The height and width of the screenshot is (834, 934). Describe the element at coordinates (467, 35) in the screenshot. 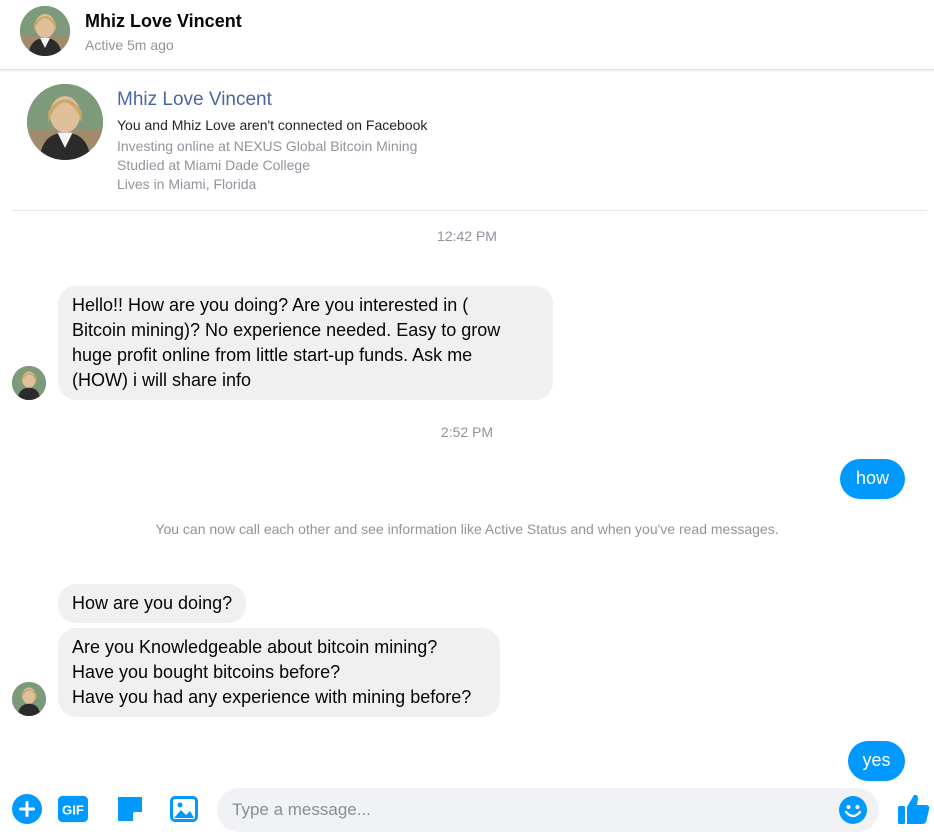

I see `conversation-header: Mhiz Love Vincent Active 5m ago` at that location.